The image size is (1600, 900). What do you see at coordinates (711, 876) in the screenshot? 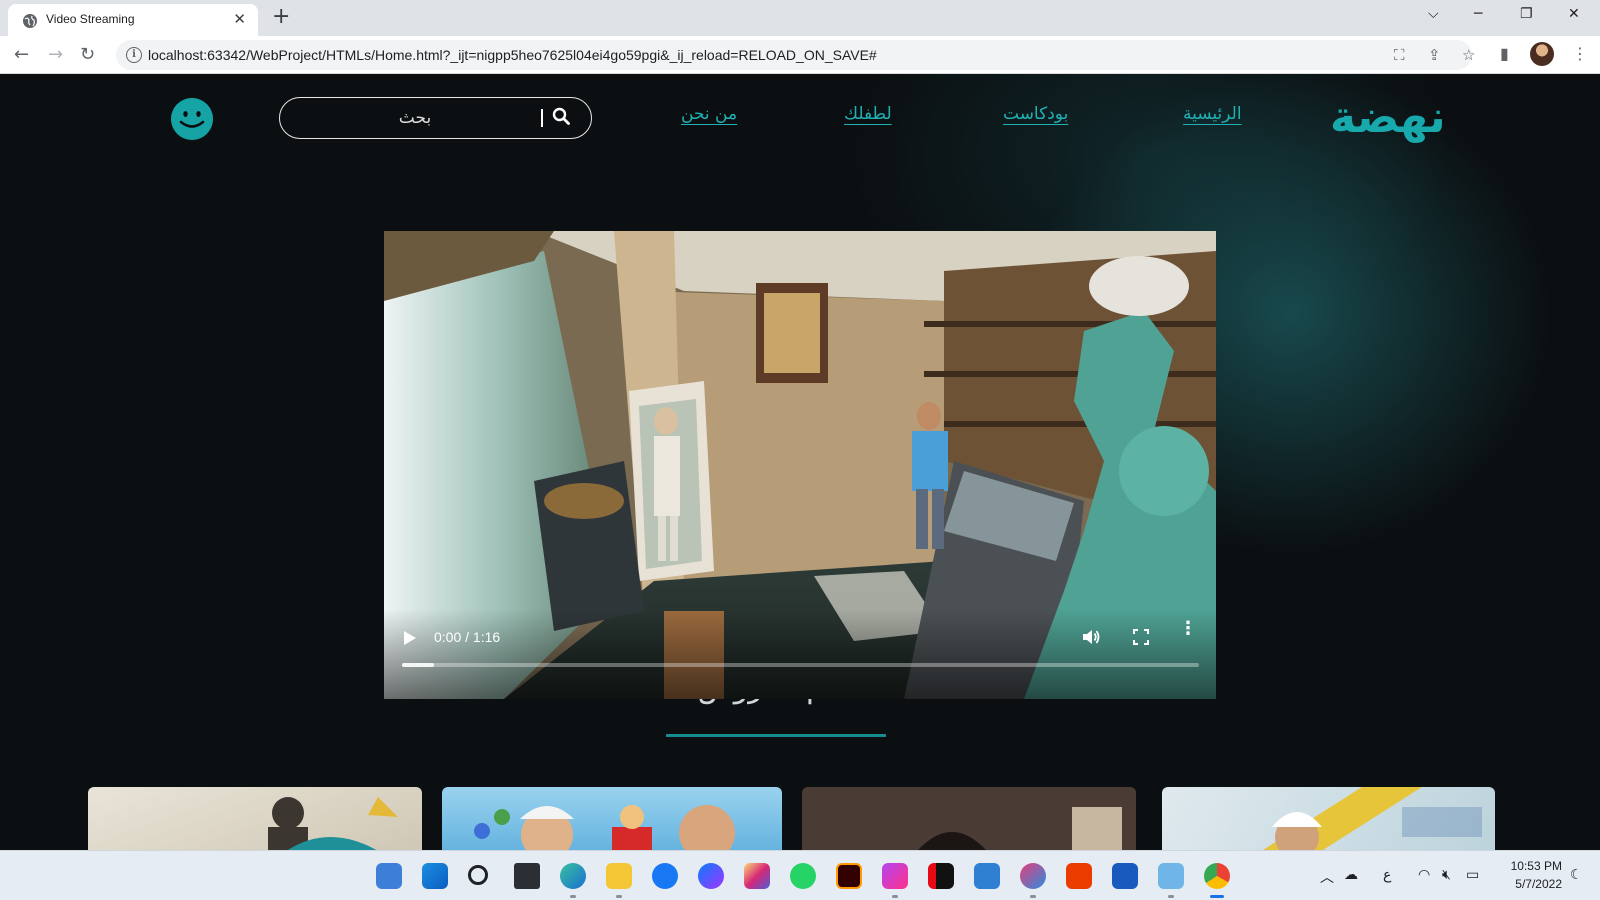
I see `messenger-icon` at bounding box center [711, 876].